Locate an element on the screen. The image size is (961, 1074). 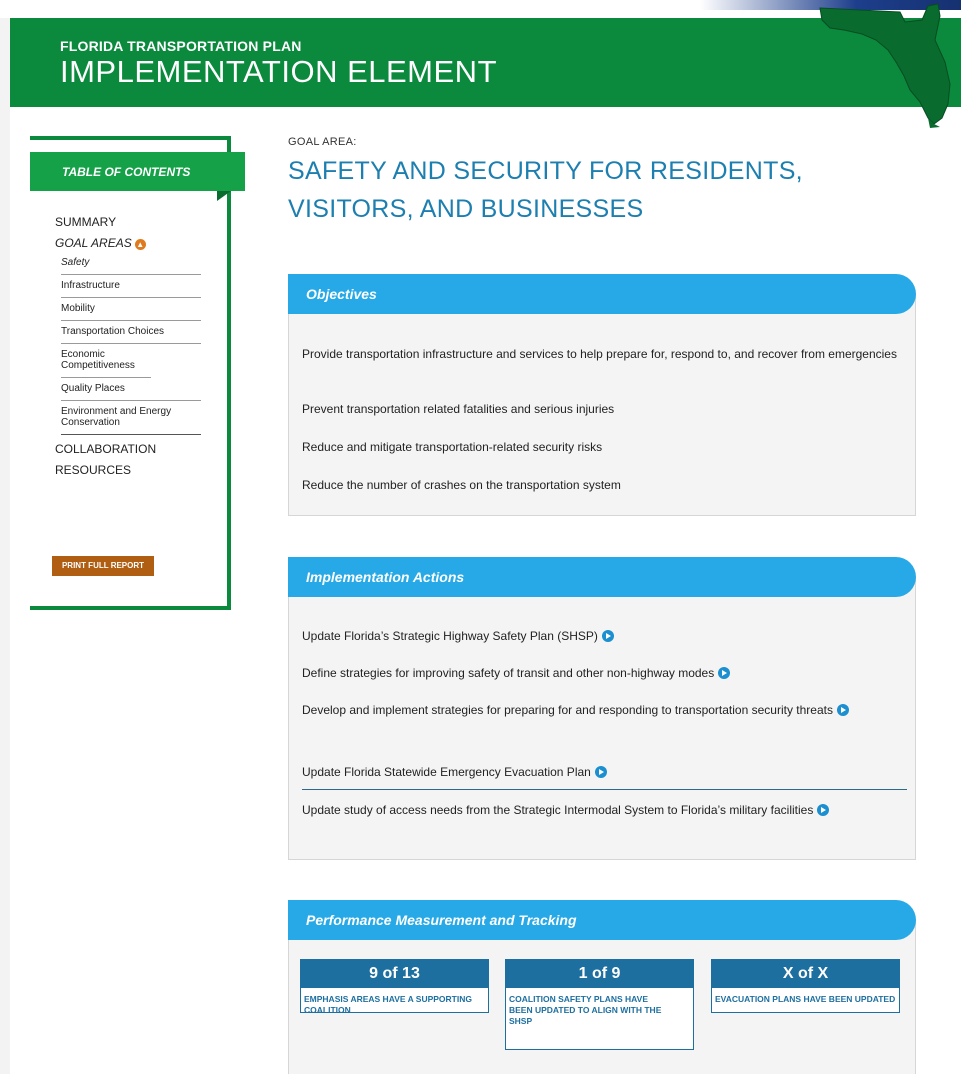
goal-area-label: GOAL AREA: is located at coordinates (322, 142).